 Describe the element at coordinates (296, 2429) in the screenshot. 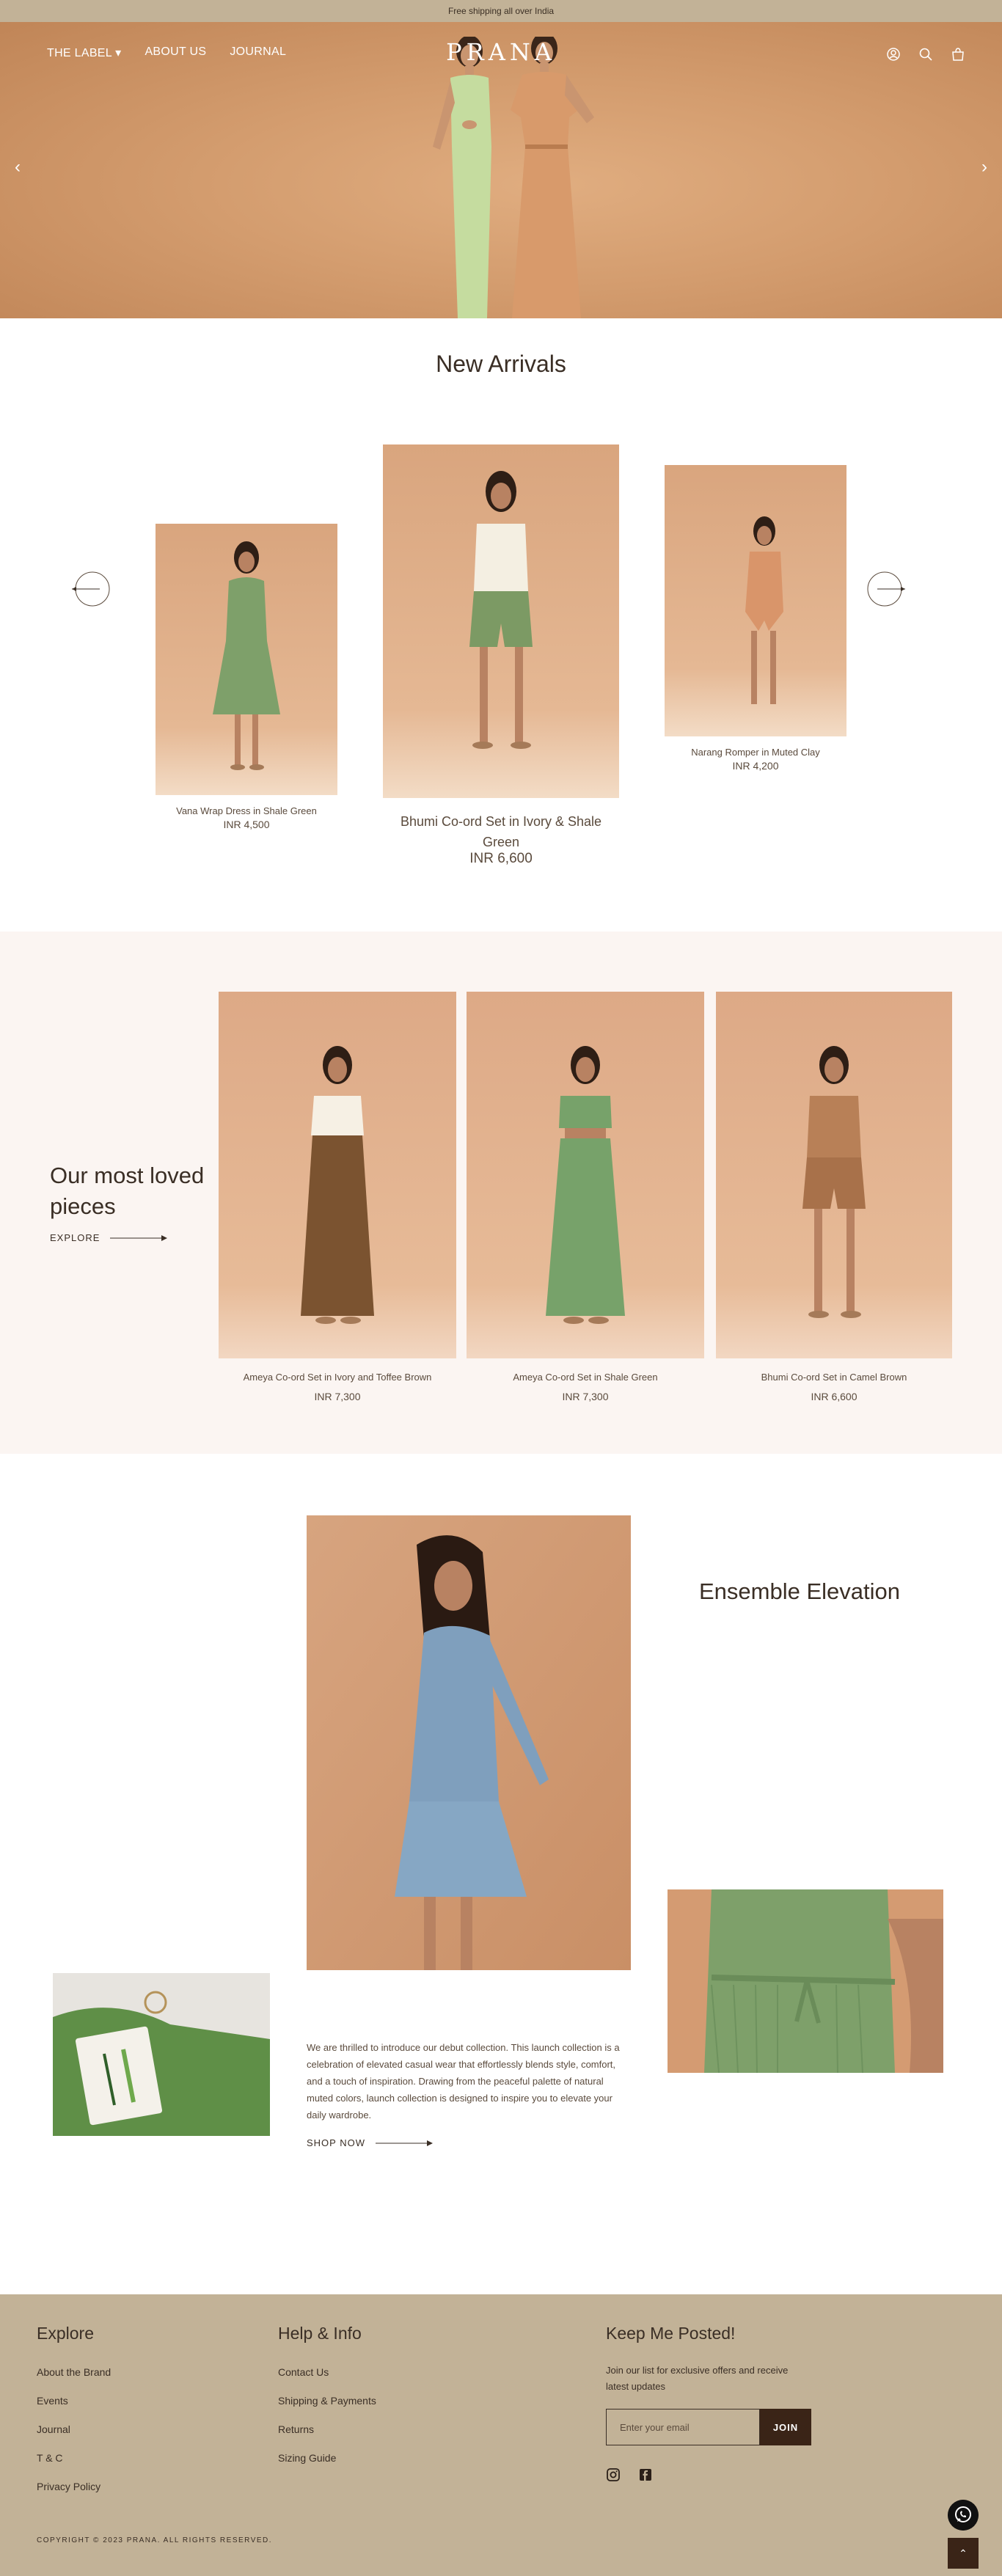

I see `footer-link-returns: Returns` at that location.